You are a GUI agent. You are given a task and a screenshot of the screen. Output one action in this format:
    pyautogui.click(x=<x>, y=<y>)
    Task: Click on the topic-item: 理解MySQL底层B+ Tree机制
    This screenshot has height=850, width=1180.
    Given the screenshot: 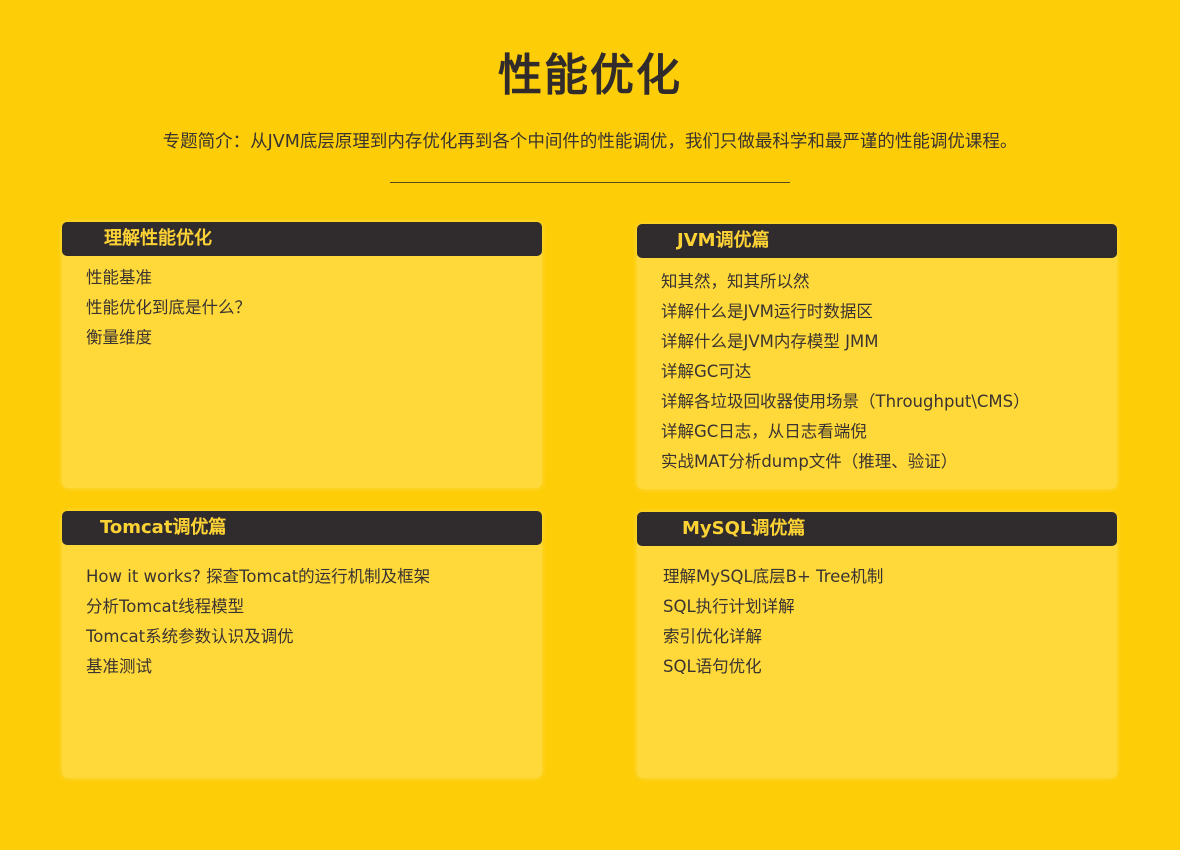 What is the action you would take?
    pyautogui.click(x=773, y=576)
    